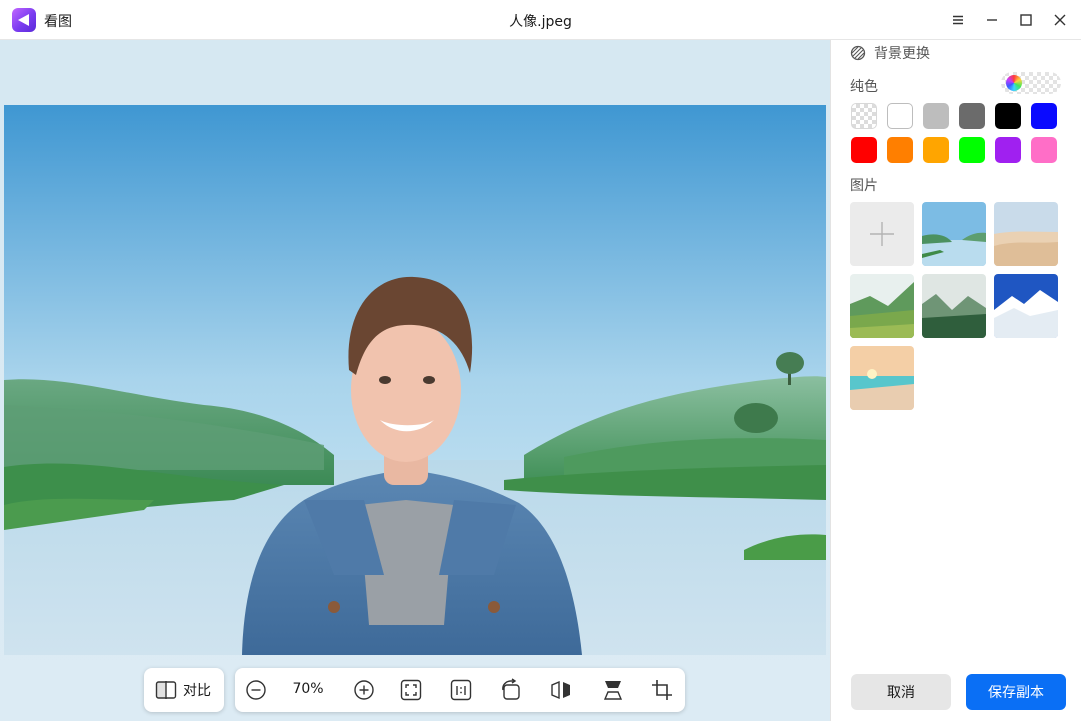 Image resolution: width=1081 pixels, height=721 pixels. I want to click on minimize-button, so click(992, 20).